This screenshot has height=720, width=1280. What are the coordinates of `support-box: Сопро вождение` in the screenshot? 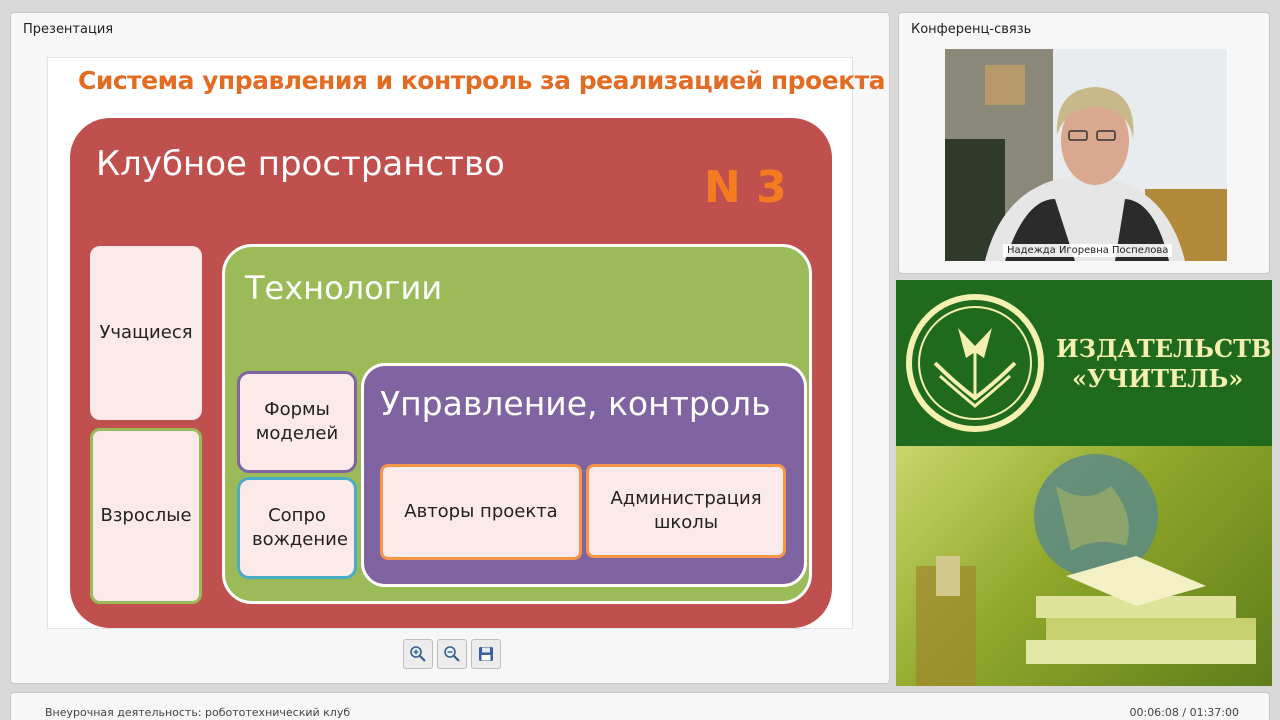 It's located at (297, 528).